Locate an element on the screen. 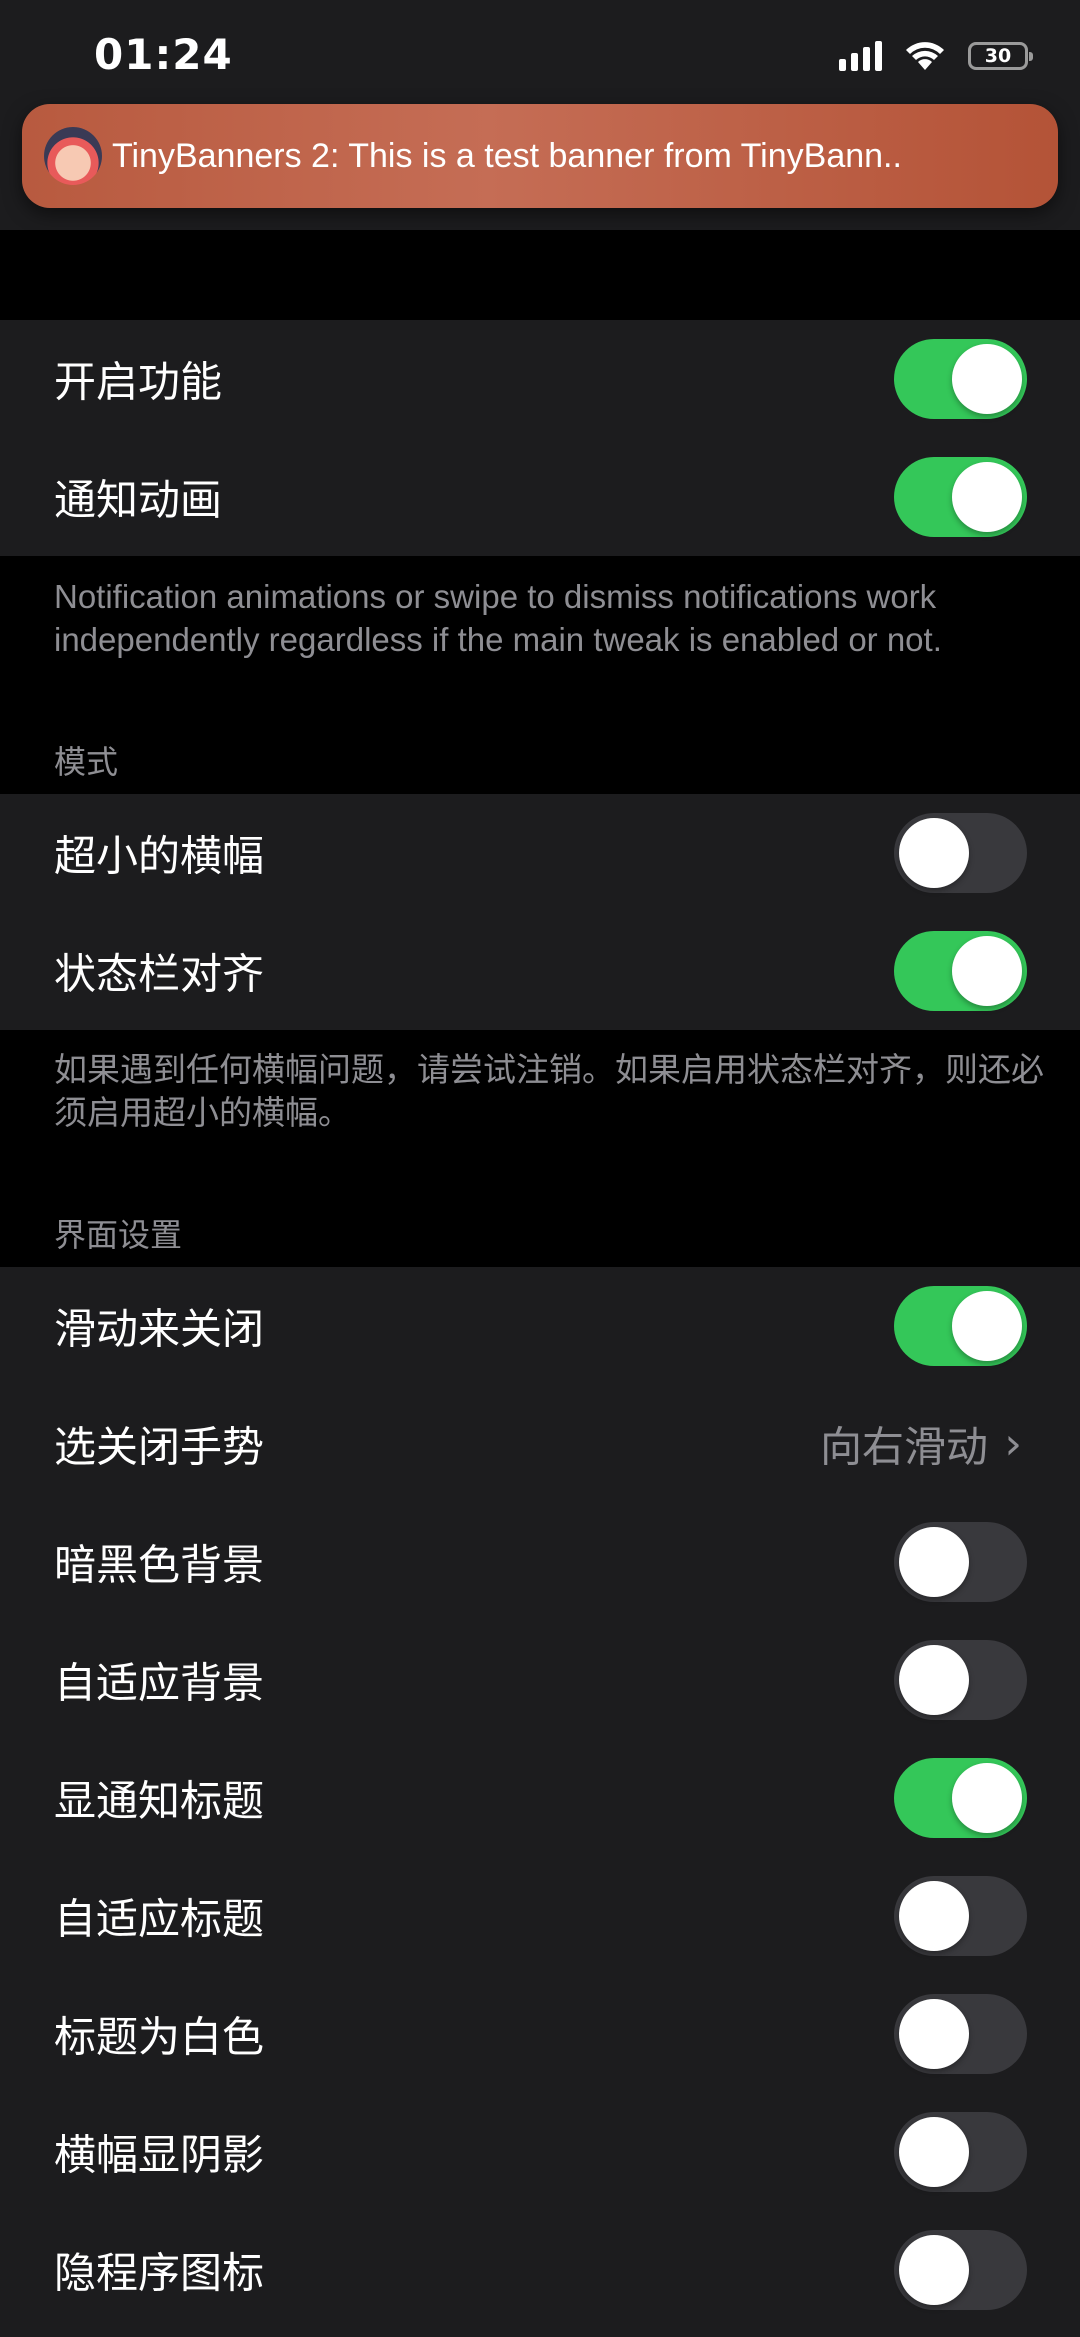 The height and width of the screenshot is (2337, 1080). status-icons: 30 is located at coordinates (936, 56).